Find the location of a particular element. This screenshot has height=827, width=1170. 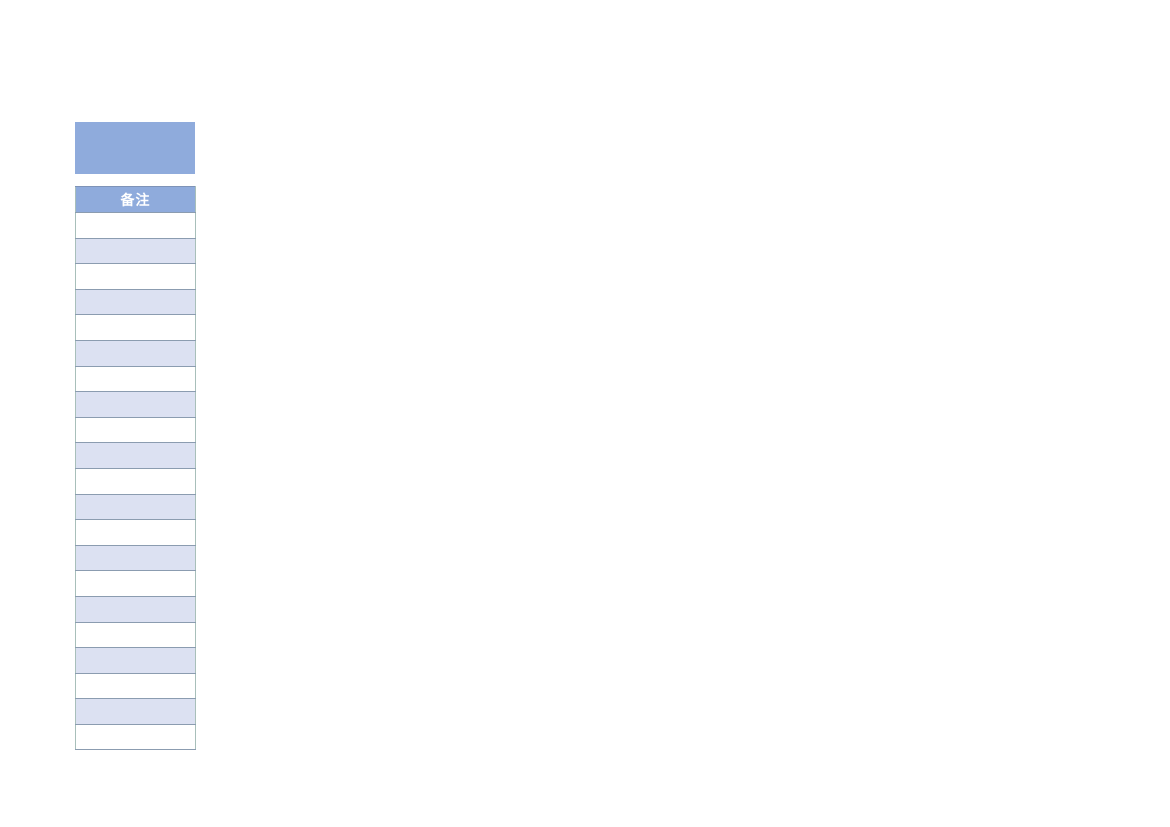

column-header-notes: 备注 is located at coordinates (135, 199).